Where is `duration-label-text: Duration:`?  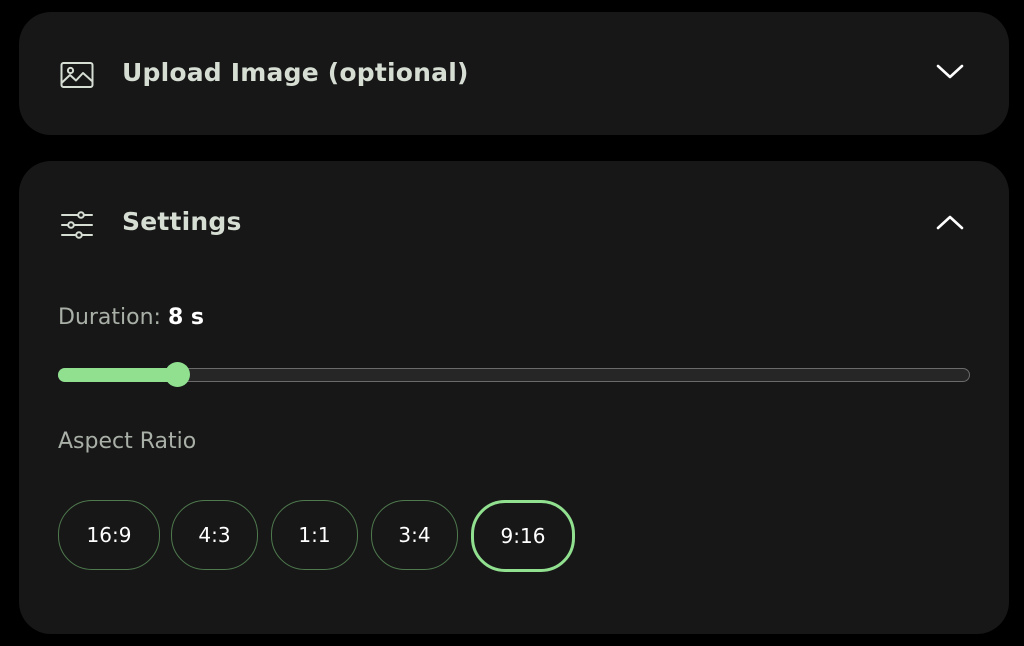
duration-label-text: Duration: is located at coordinates (113, 317).